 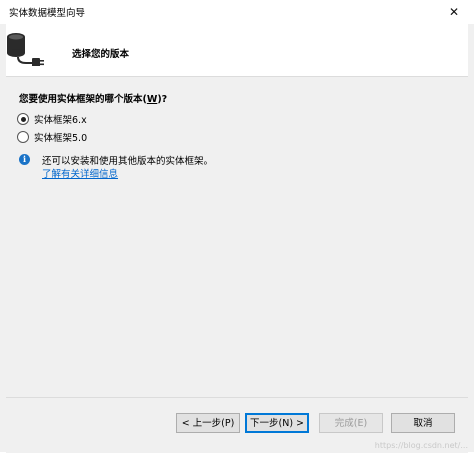 What do you see at coordinates (454, 12) in the screenshot?
I see `close-icon: ✕` at bounding box center [454, 12].